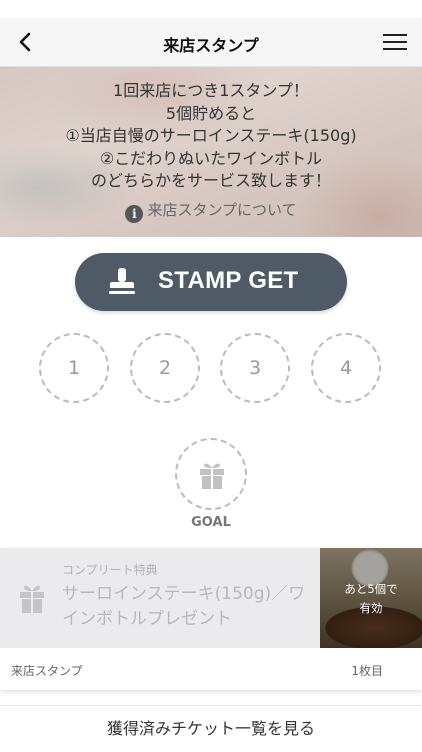  What do you see at coordinates (122, 281) in the screenshot?
I see `stamp-icon` at bounding box center [122, 281].